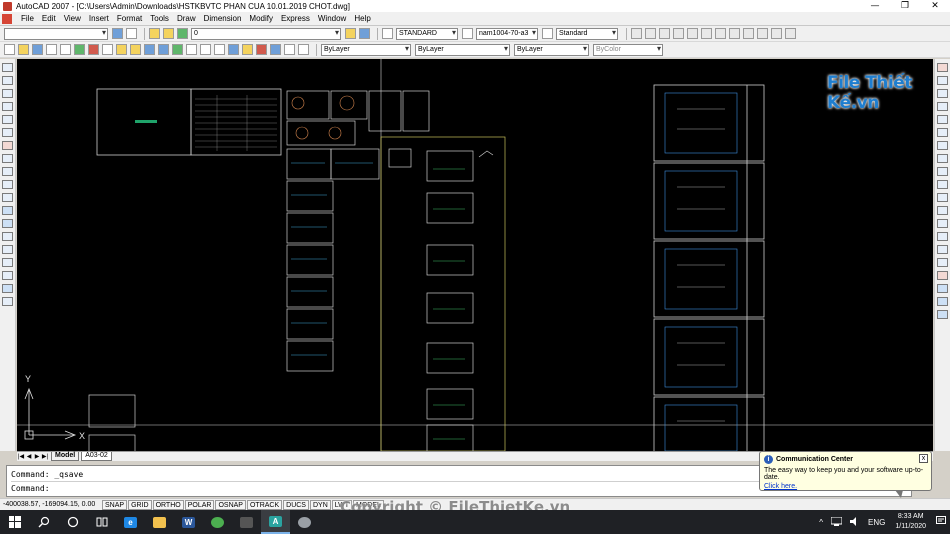 Image resolution: width=950 pixels, height=534 pixels. Describe the element at coordinates (942, 119) in the screenshot. I see `array-icon` at that location.